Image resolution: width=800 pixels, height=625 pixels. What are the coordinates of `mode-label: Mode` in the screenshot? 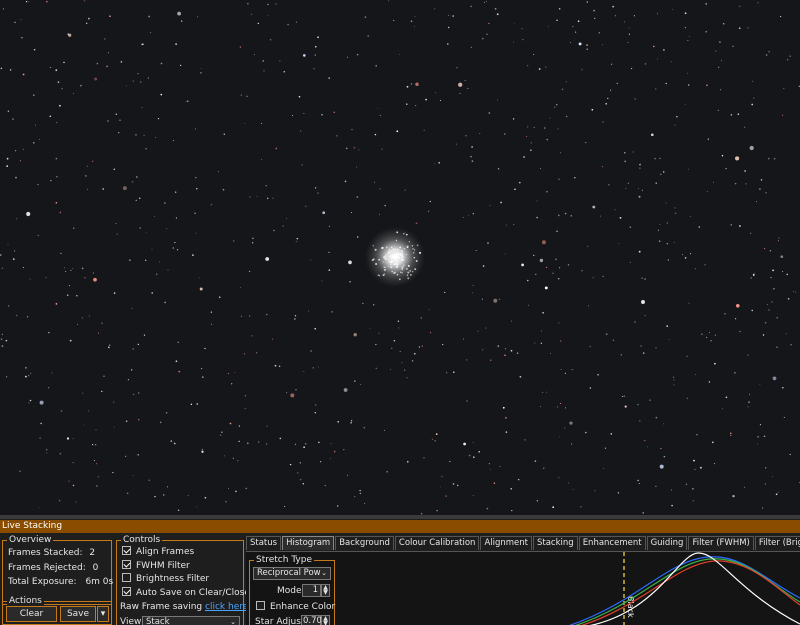 It's located at (289, 591).